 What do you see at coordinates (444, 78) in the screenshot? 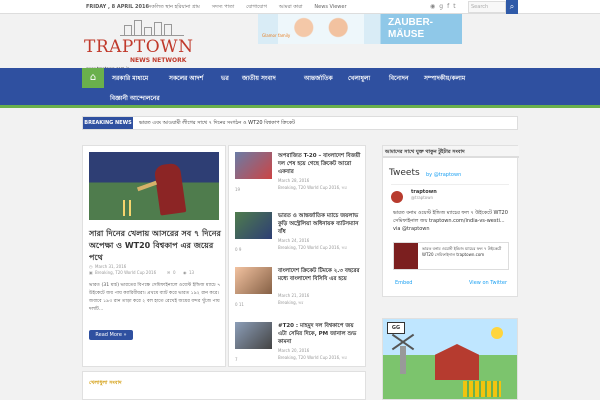
I see `nav-item: সম্পাদকীয়/কলাম` at bounding box center [444, 78].